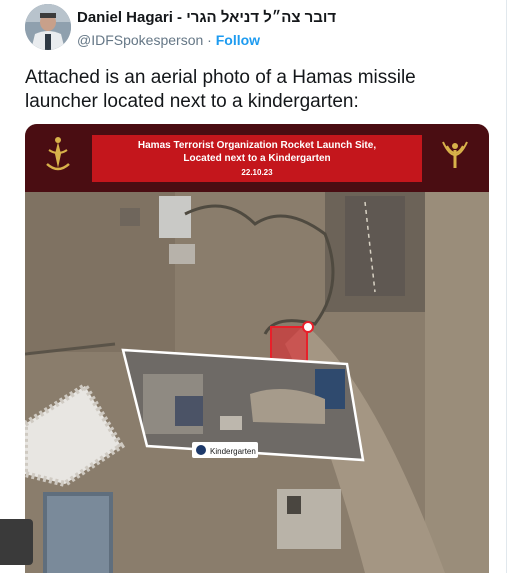 This screenshot has height=573, width=514. Describe the element at coordinates (206, 17) in the screenshot. I see `author-name: Daniel Hagari - דובר צה״ל דניאל הגרי` at that location.